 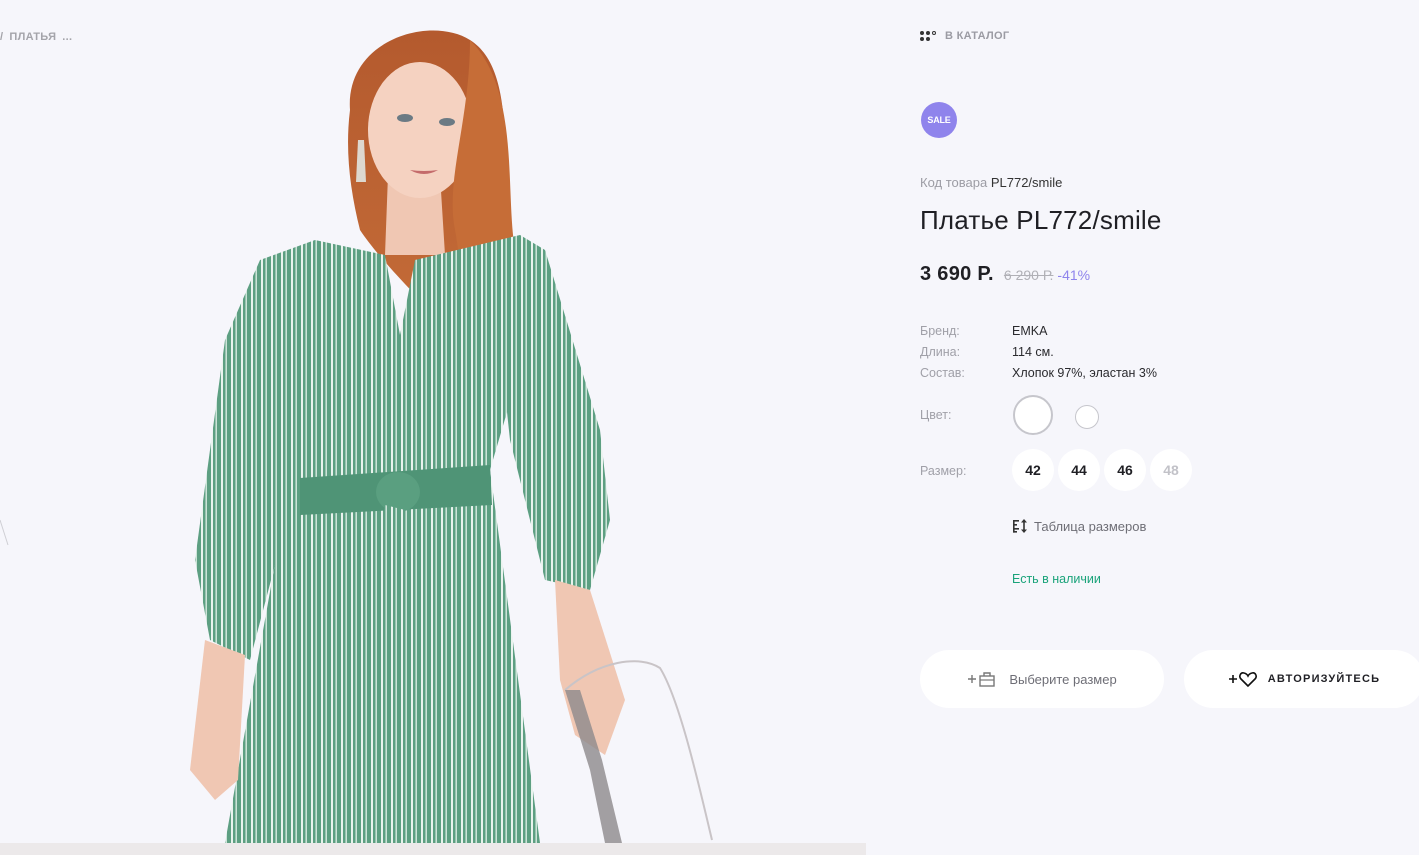 I want to click on size-selector: 42 44 46 48, so click(x=1102, y=470).